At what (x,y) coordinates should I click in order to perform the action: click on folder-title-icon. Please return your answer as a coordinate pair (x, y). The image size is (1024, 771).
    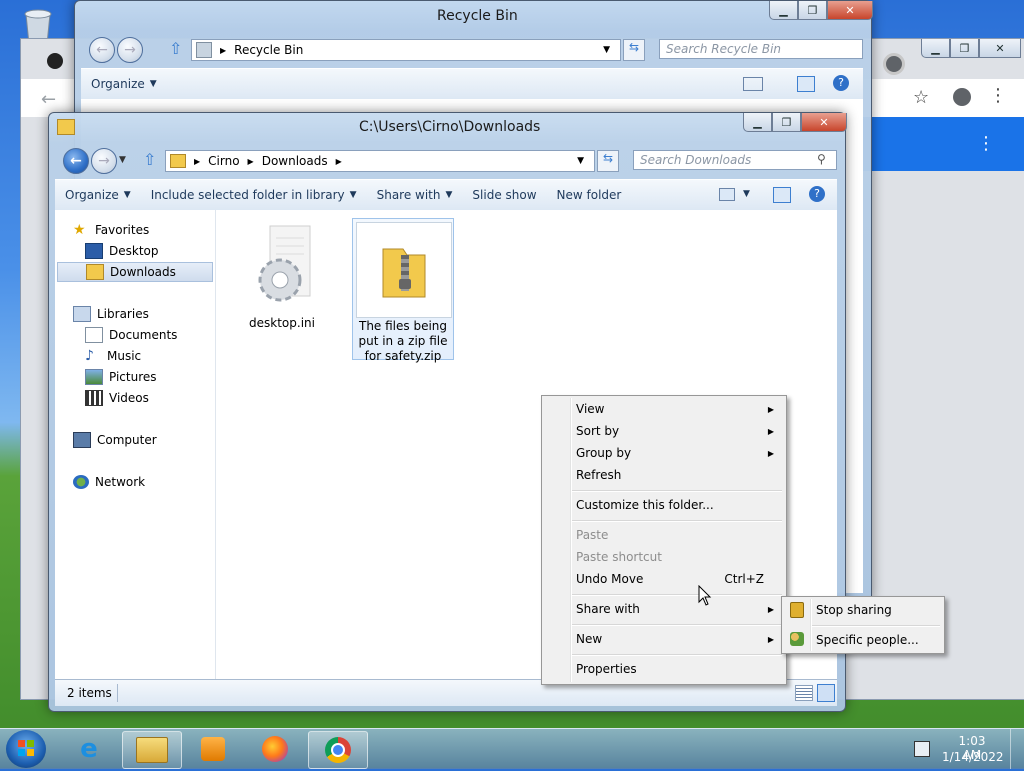
    Looking at the image, I should click on (66, 127).